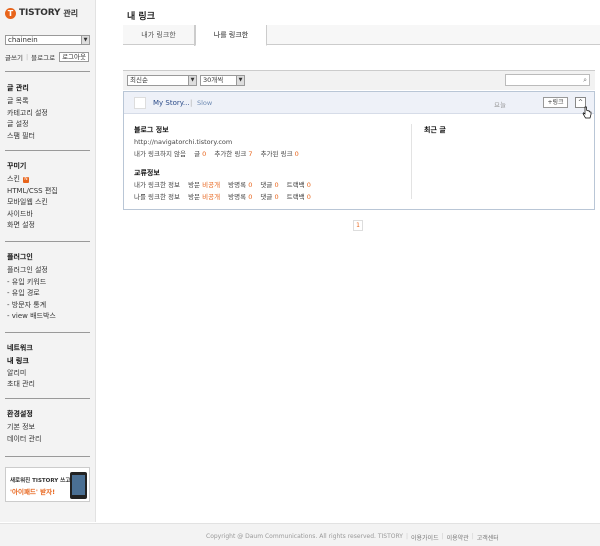  I want to click on recent-posts-title: 최근 글, so click(435, 130).